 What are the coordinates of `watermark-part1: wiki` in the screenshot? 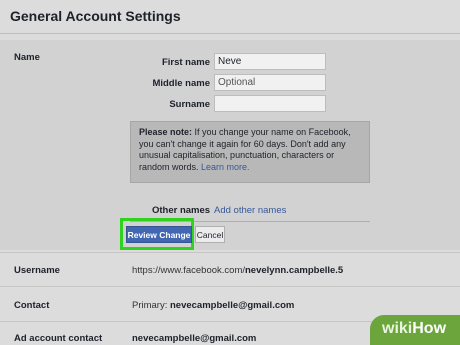 It's located at (397, 328).